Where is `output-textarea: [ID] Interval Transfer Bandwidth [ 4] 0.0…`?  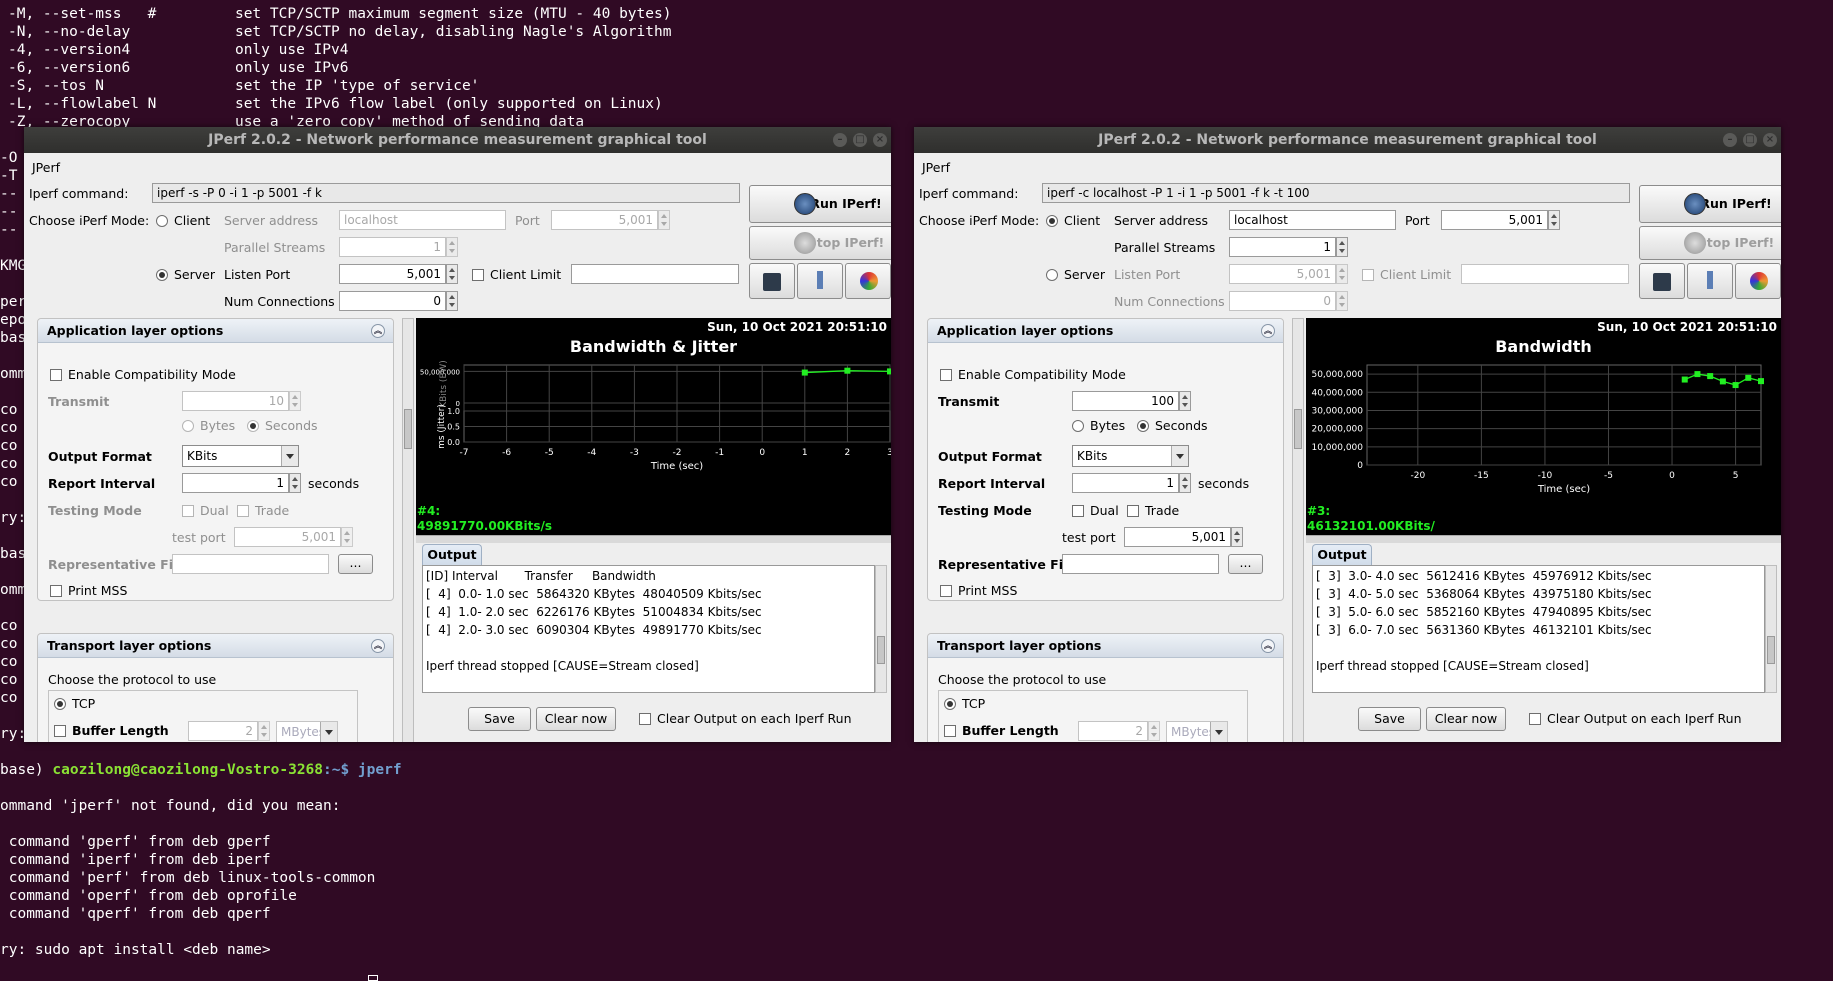
output-textarea: [ID] Interval Transfer Bandwidth [ 4] 0.0… is located at coordinates (648, 629).